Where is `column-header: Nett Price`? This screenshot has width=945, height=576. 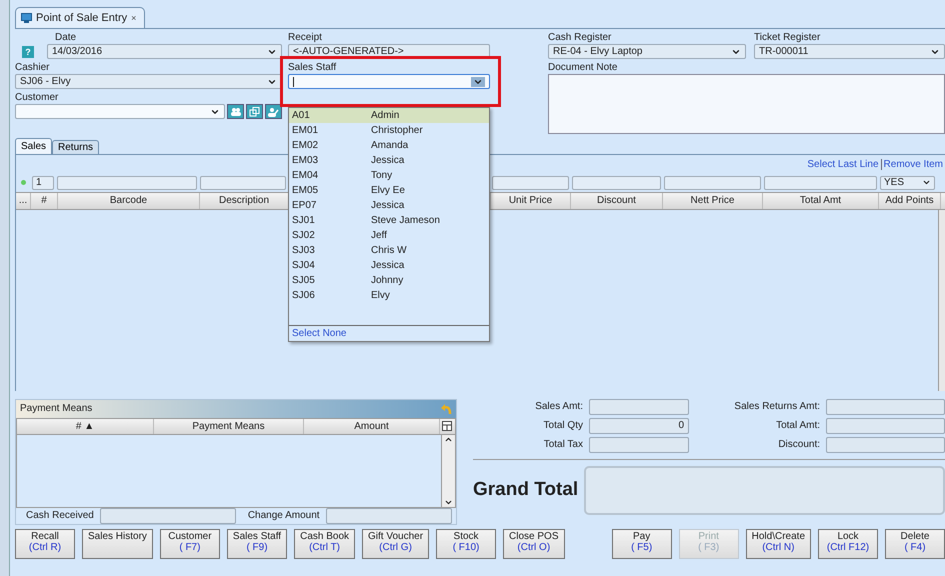
column-header: Nett Price is located at coordinates (713, 200).